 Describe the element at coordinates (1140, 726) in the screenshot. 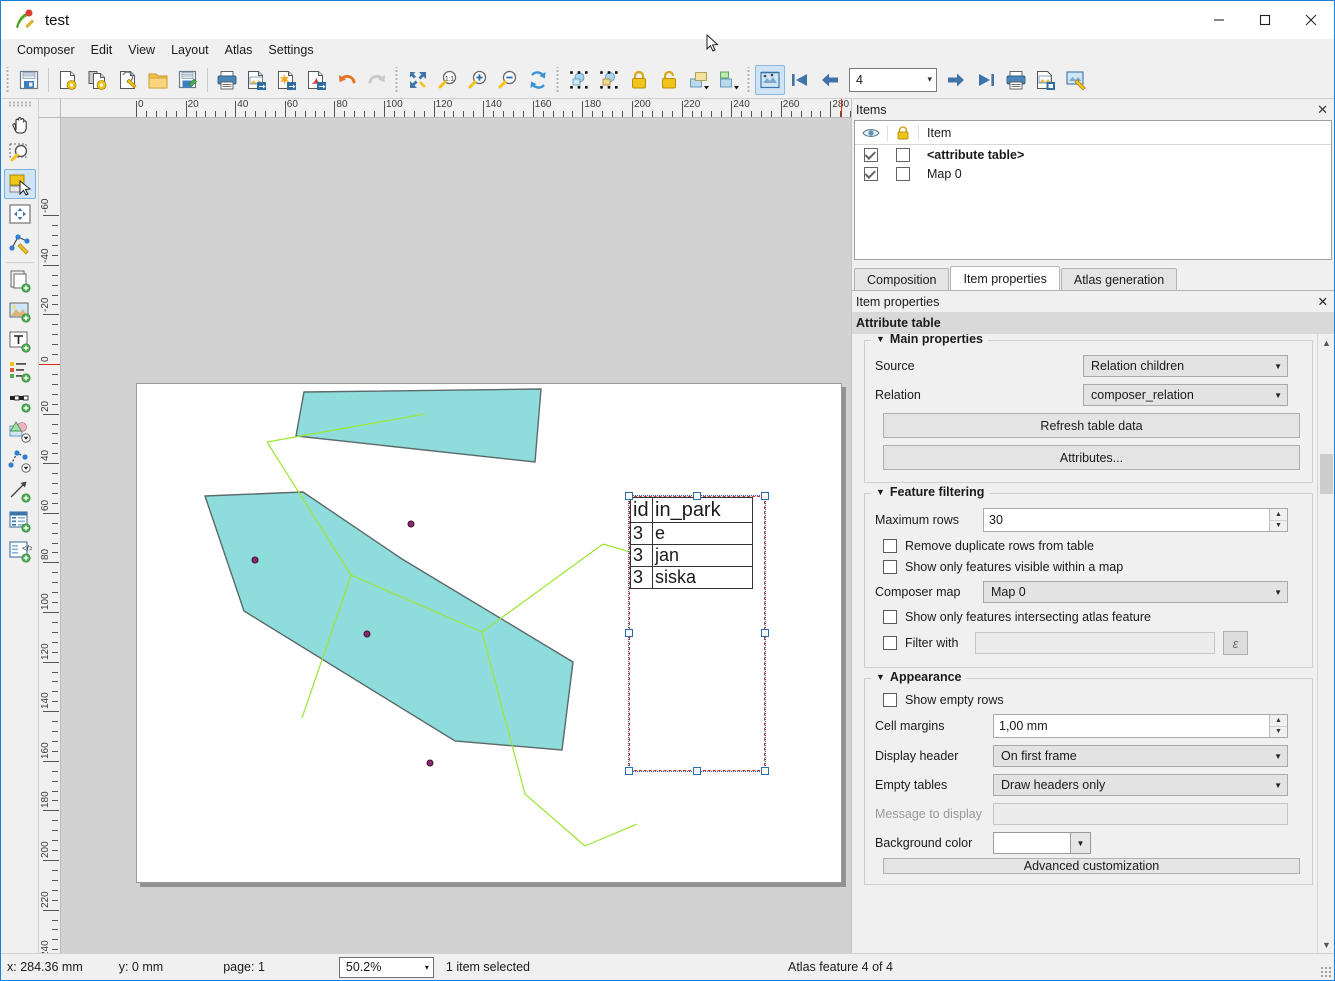

I see `cell-margins-spinbox: 1,00 mm ▲ ▼` at that location.